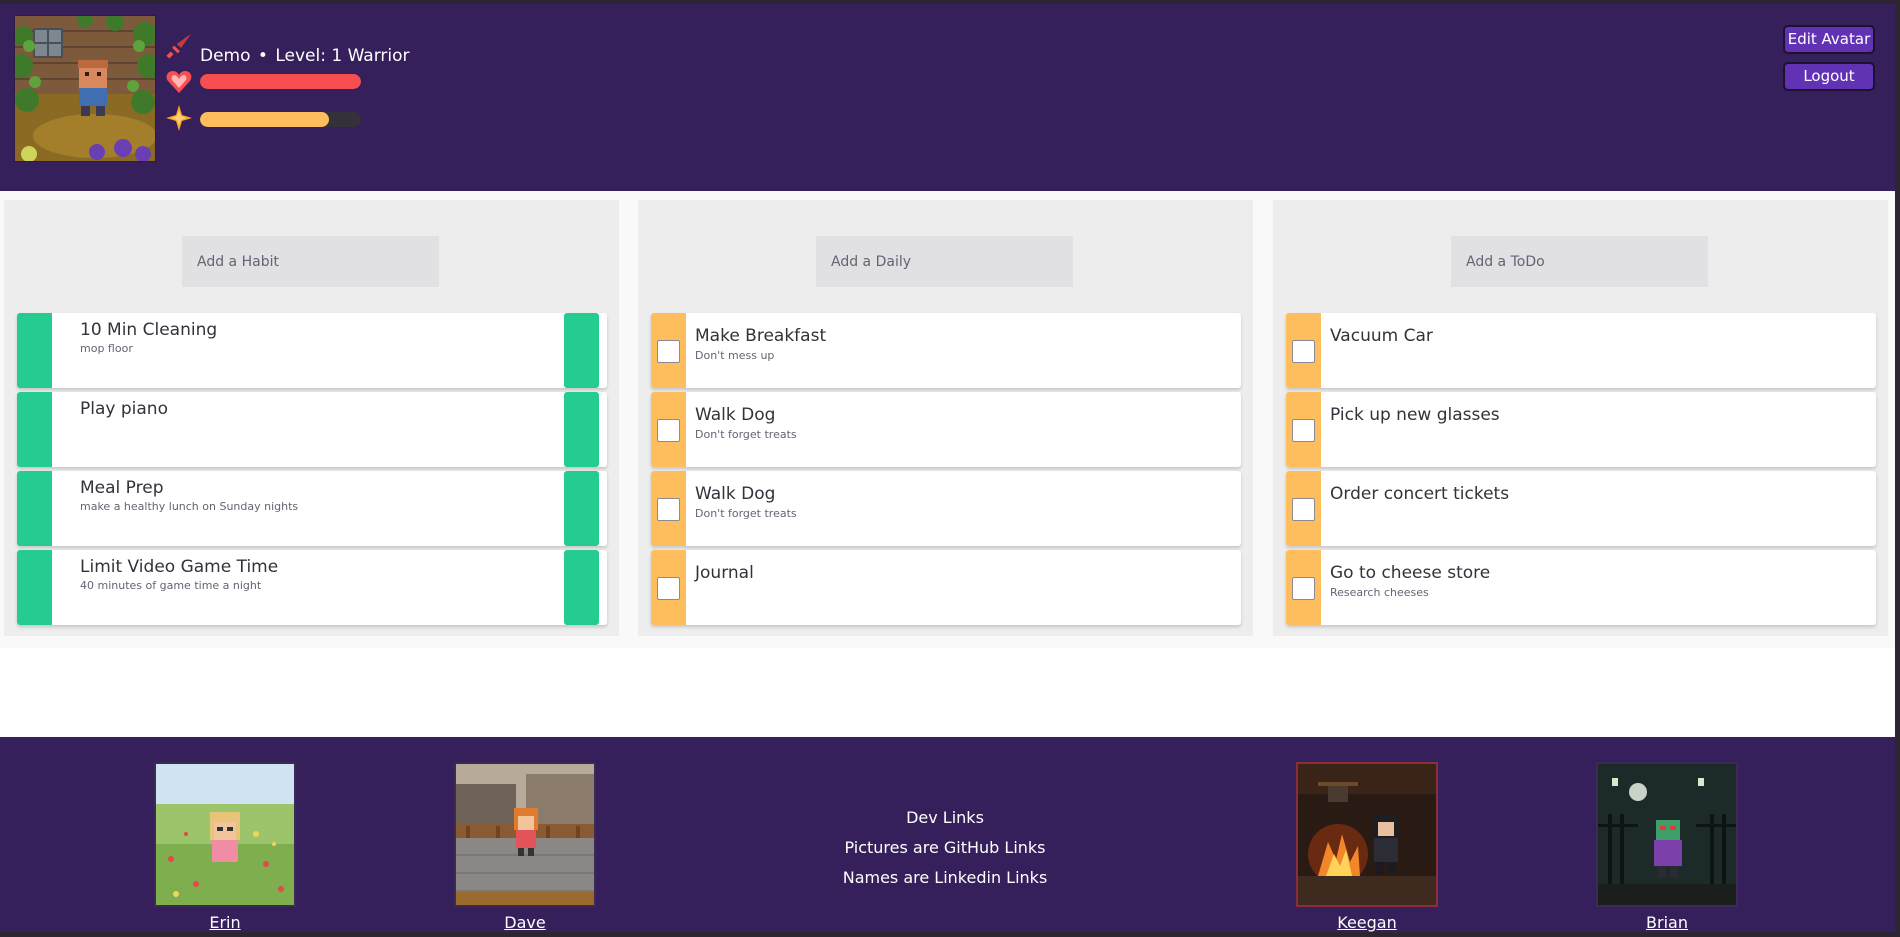 This screenshot has width=1900, height=937. What do you see at coordinates (179, 567) in the screenshot?
I see `habit-title: Limit Video Game Time` at bounding box center [179, 567].